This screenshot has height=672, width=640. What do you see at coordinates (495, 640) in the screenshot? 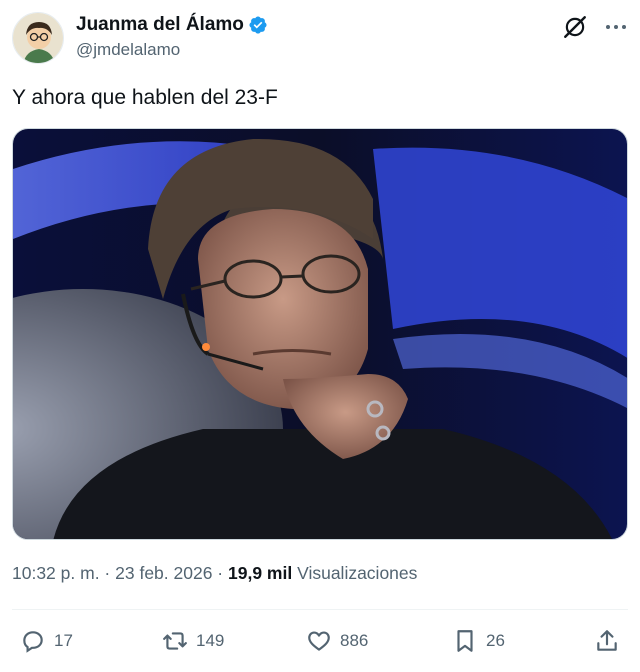
I see `bookmark-count: 26` at bounding box center [495, 640].